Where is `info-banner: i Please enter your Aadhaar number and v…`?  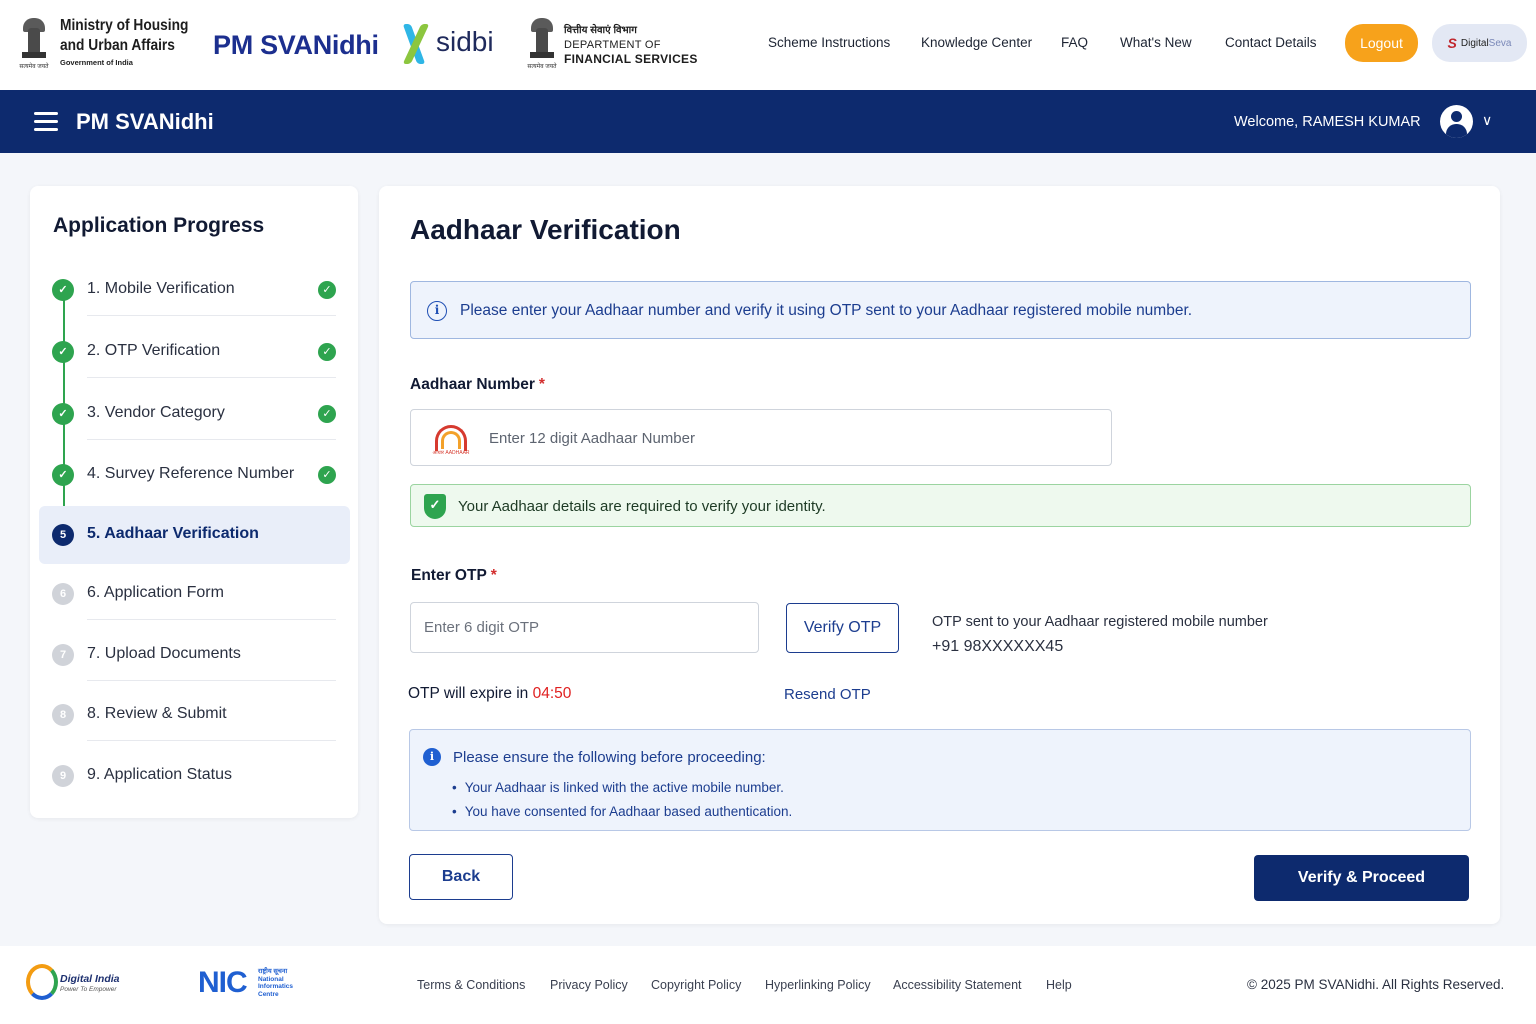 info-banner: i Please enter your Aadhaar number and v… is located at coordinates (940, 310).